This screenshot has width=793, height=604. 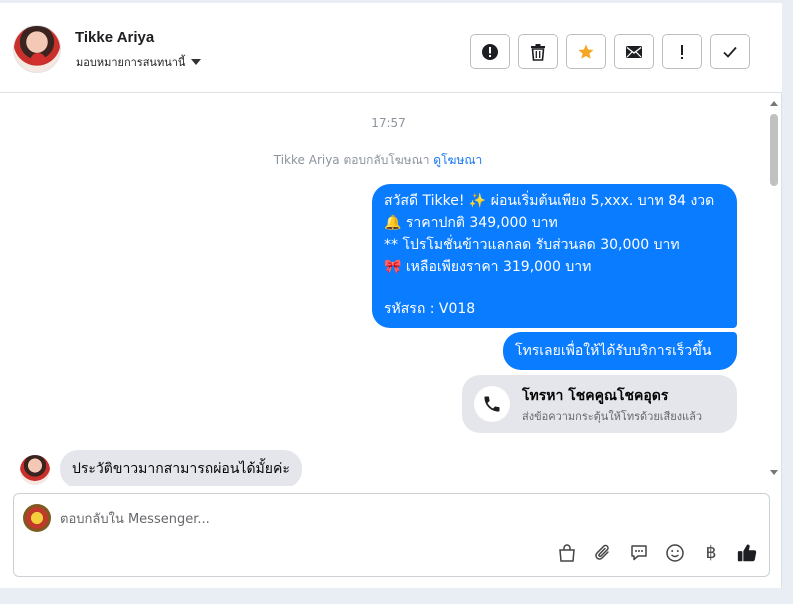 I want to click on contact-avatar, so click(x=37, y=49).